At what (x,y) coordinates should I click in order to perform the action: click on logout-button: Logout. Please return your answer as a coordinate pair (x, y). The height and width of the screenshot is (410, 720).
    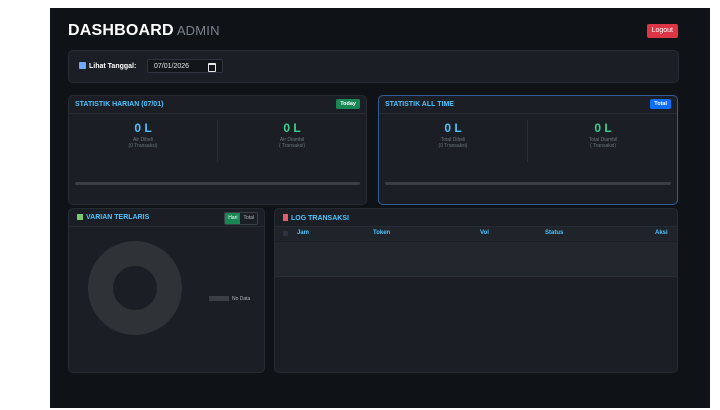
    Looking at the image, I should click on (662, 31).